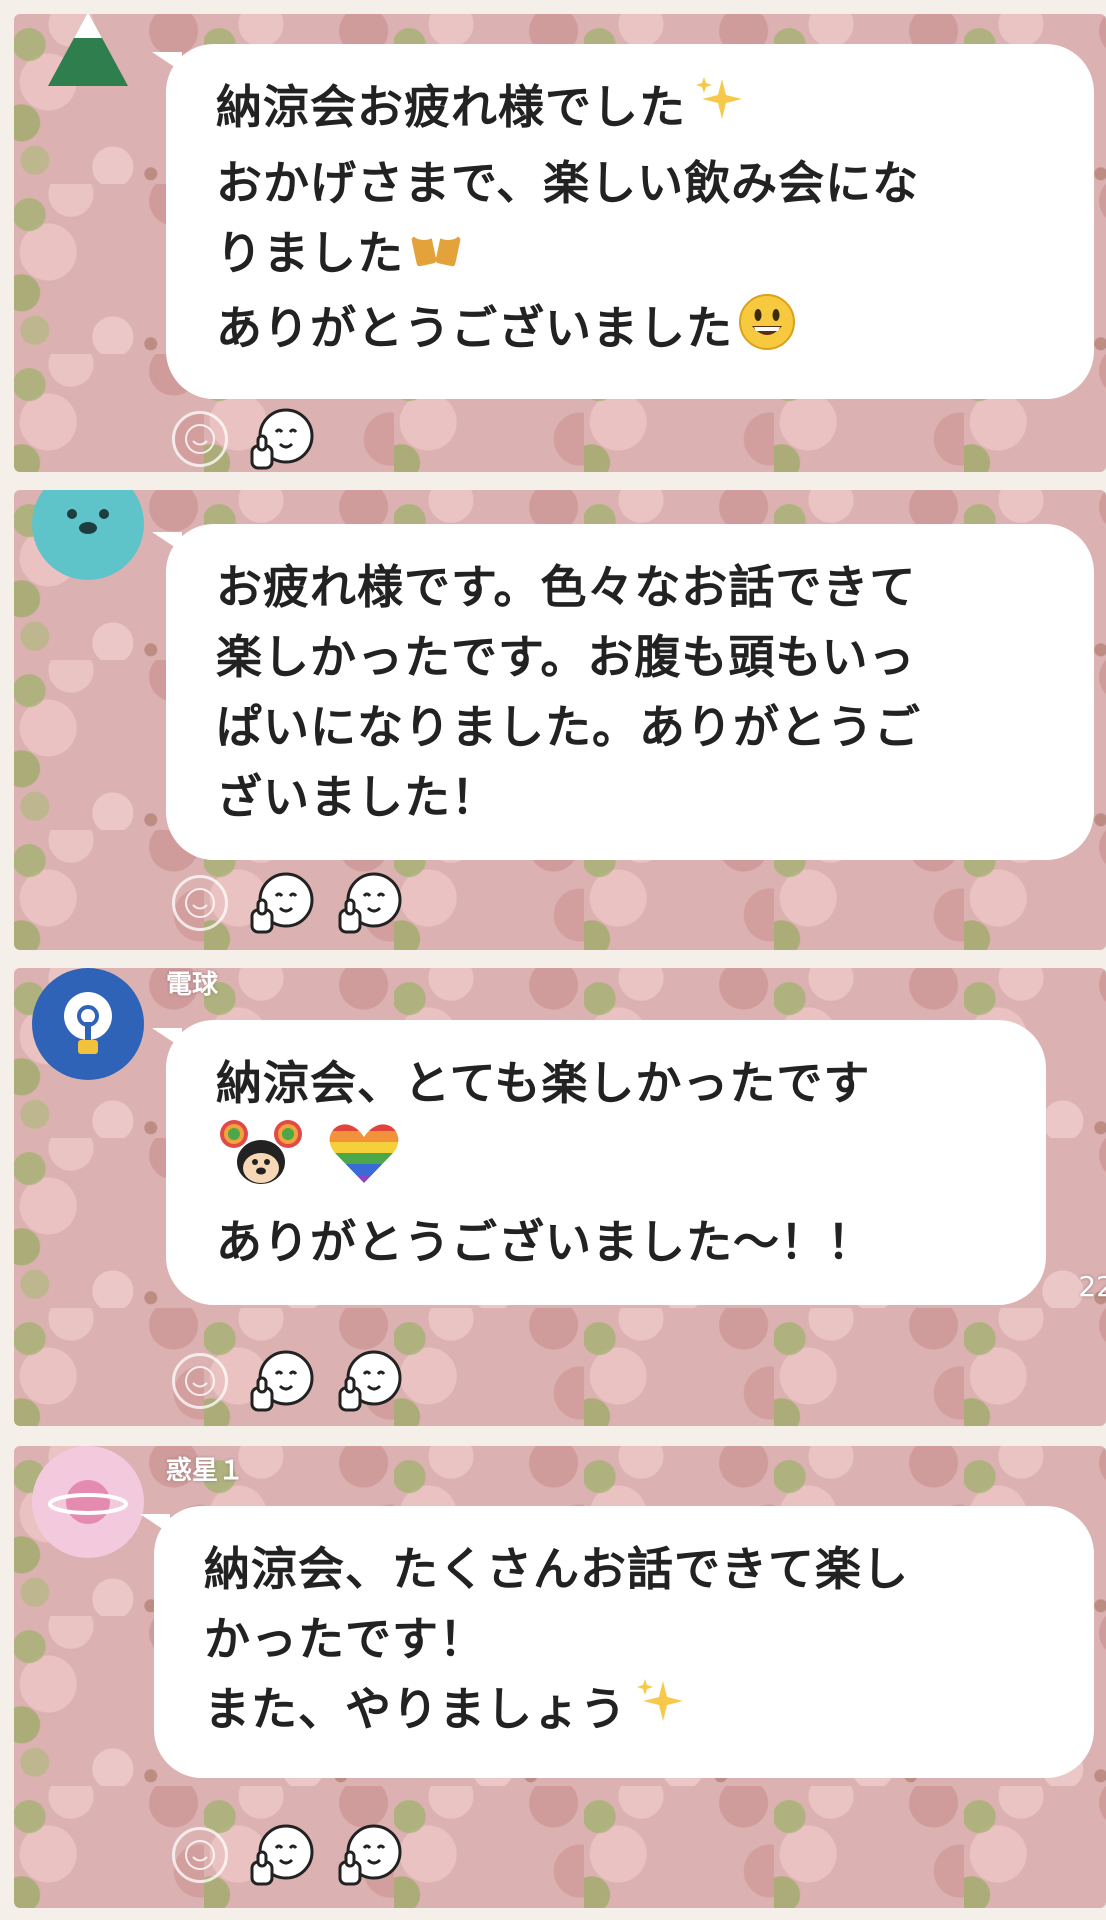 This screenshot has width=1106, height=1920. I want to click on emoji-line, so click(606, 1162).